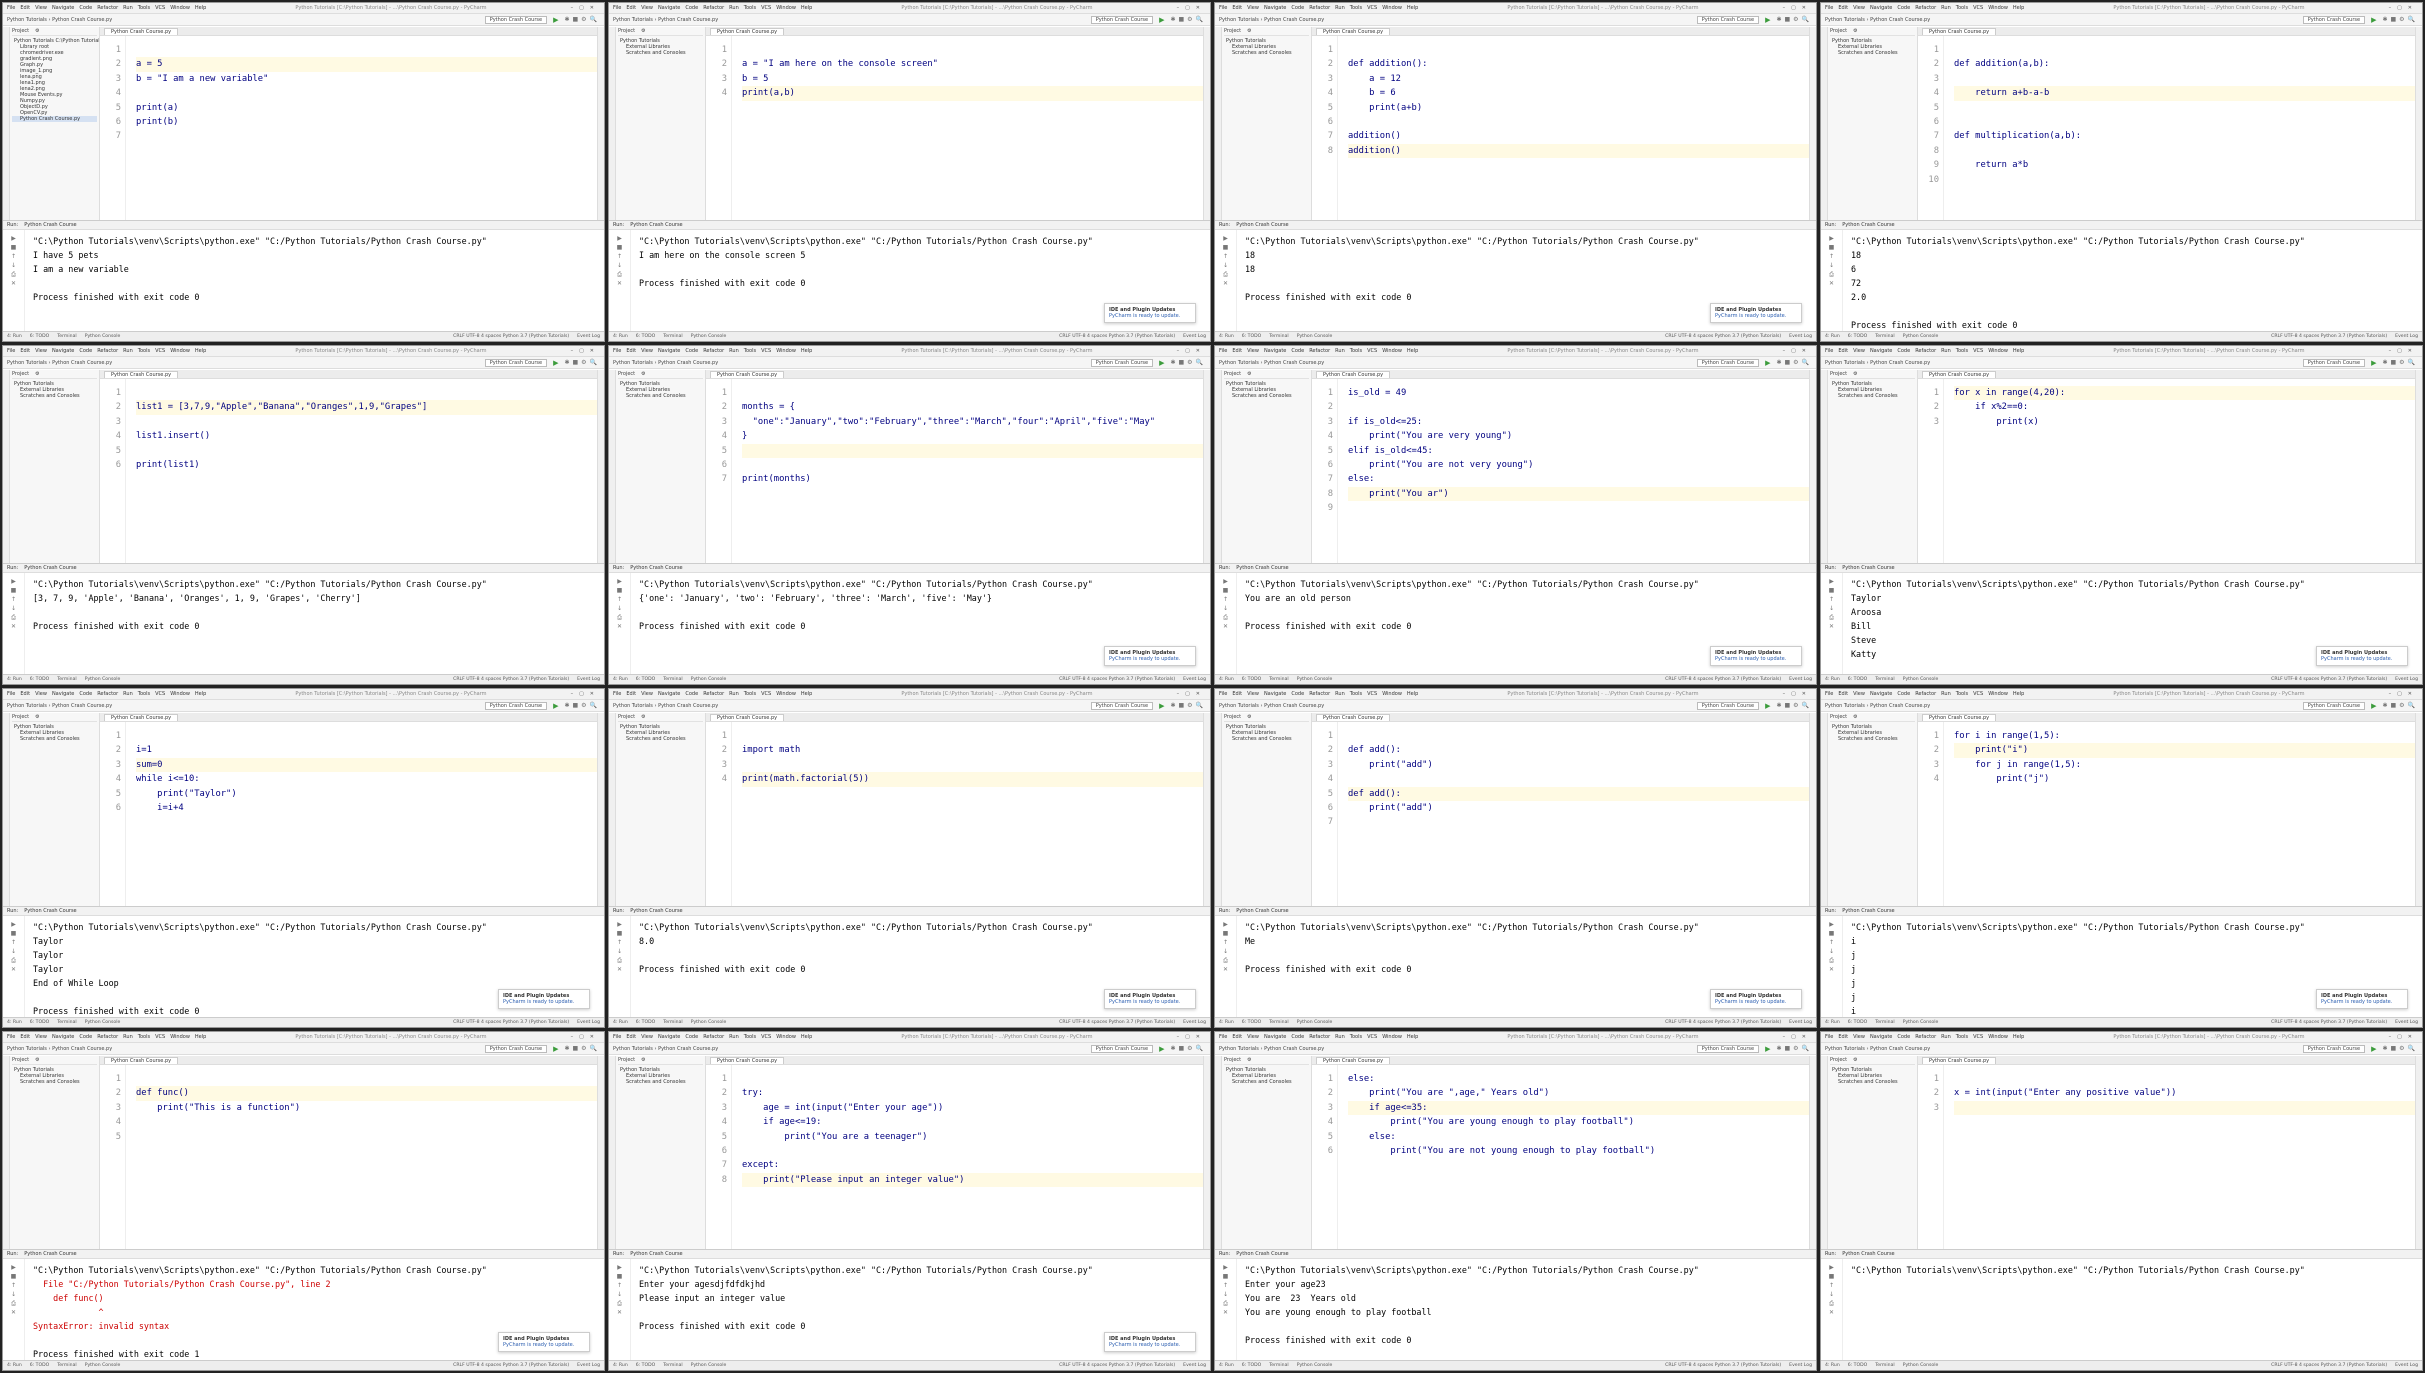 The width and height of the screenshot is (2425, 1373). What do you see at coordinates (972, 407) in the screenshot?
I see `code-line: months = {` at bounding box center [972, 407].